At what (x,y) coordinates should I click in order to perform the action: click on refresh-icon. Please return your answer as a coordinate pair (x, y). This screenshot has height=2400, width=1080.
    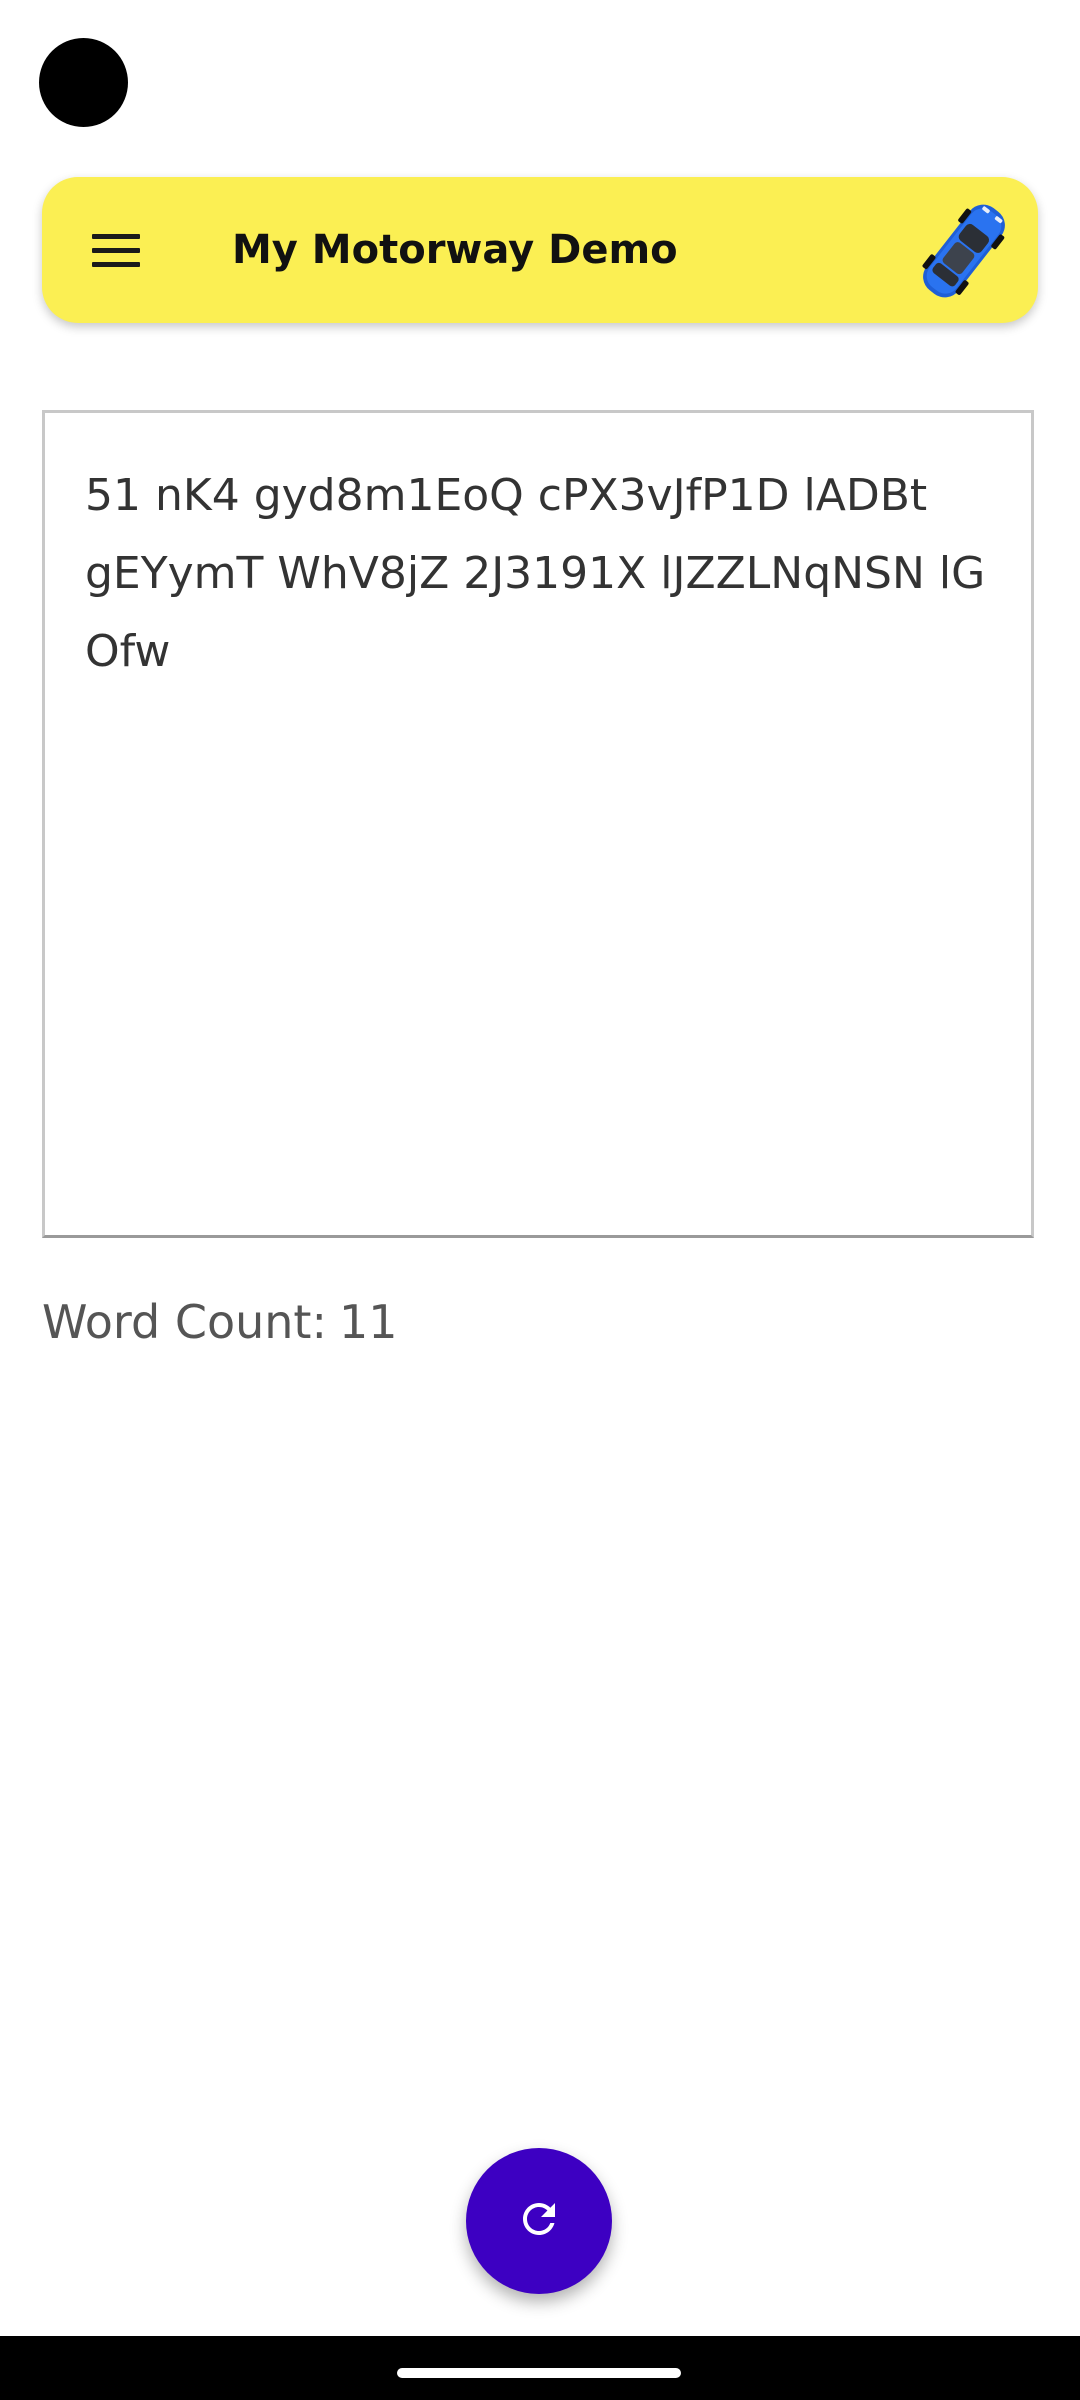
    Looking at the image, I should click on (539, 2221).